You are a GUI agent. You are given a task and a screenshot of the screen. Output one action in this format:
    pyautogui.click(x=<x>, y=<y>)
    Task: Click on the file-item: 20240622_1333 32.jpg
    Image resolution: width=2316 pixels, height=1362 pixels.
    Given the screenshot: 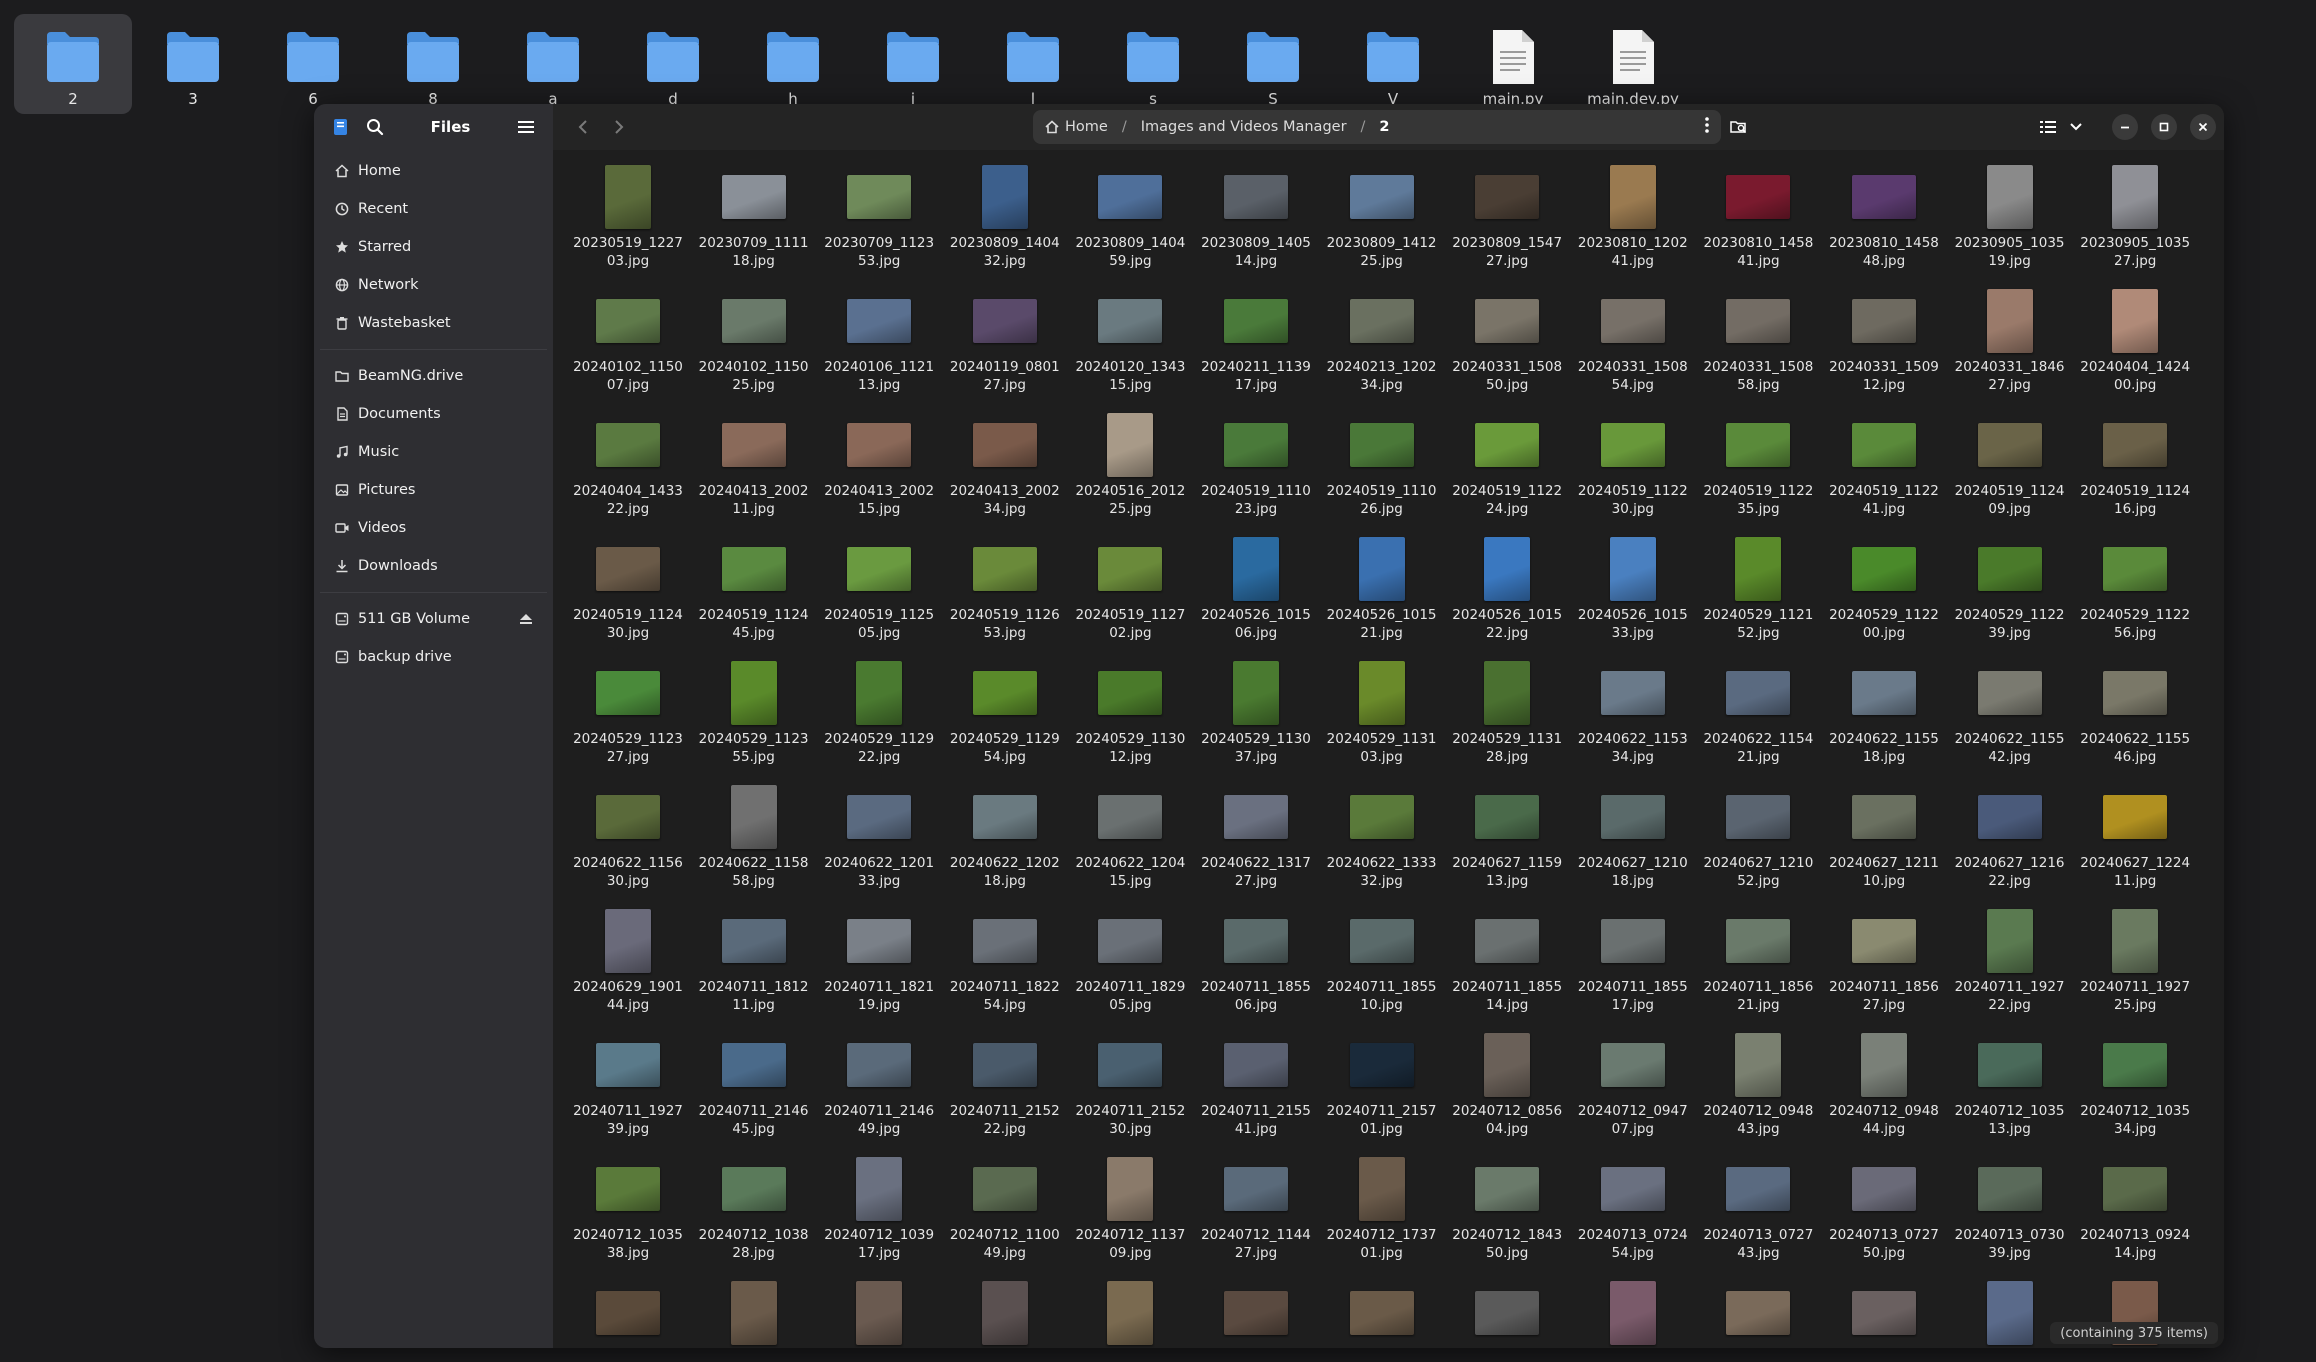 What is the action you would take?
    pyautogui.click(x=1382, y=846)
    